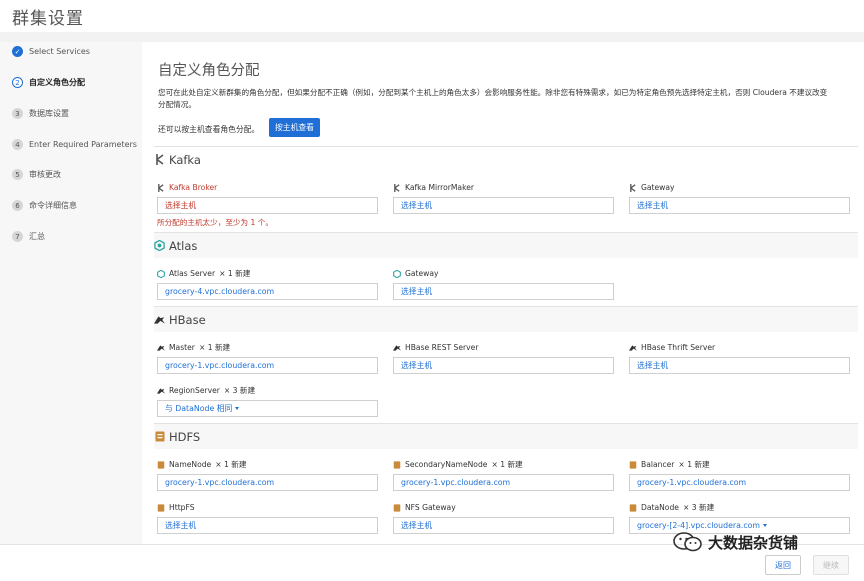 The width and height of the screenshot is (864, 581). I want to click on role-name: NameNode, so click(190, 464).